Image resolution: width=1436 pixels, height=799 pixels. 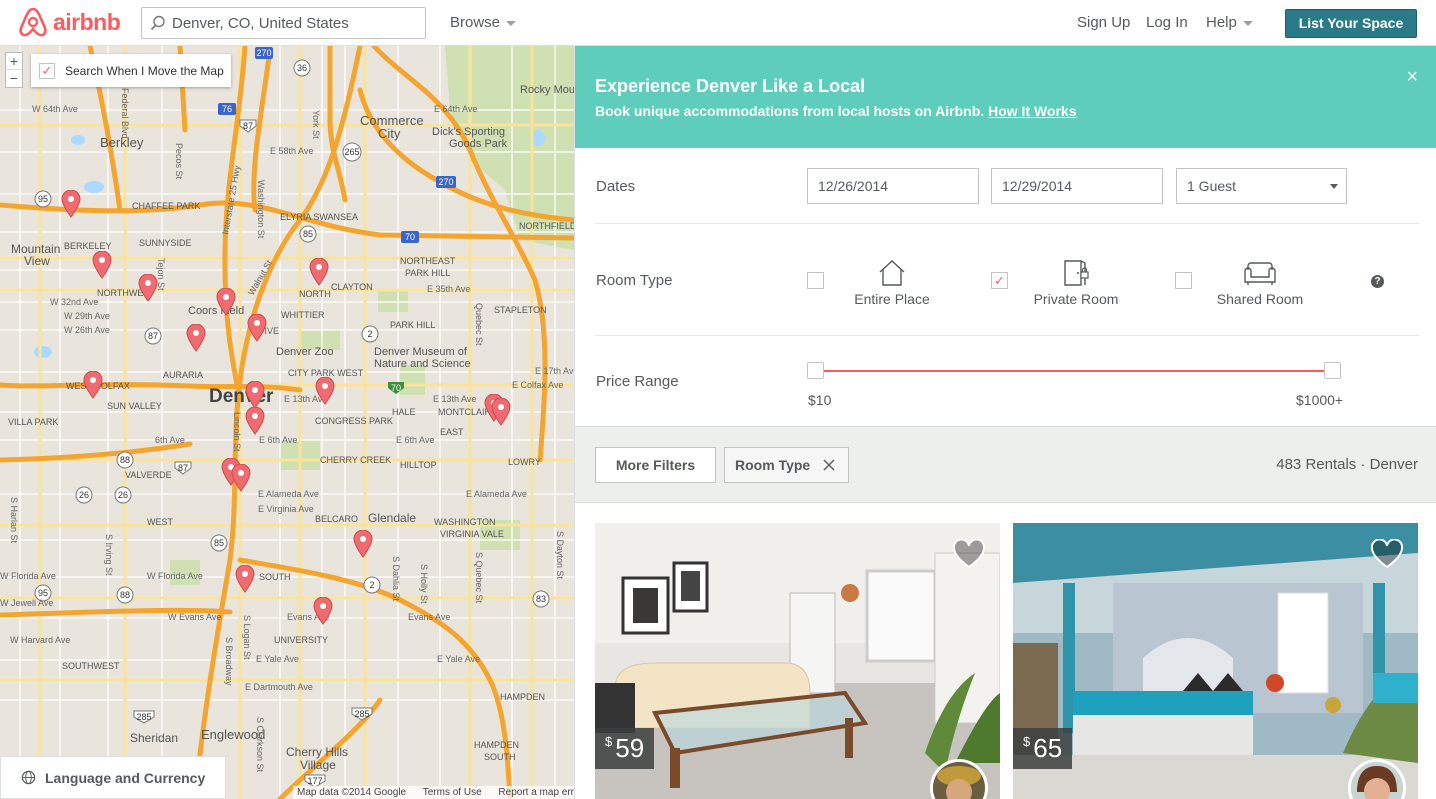 What do you see at coordinates (352, 287) in the screenshot?
I see `map-label: CLAYTON` at bounding box center [352, 287].